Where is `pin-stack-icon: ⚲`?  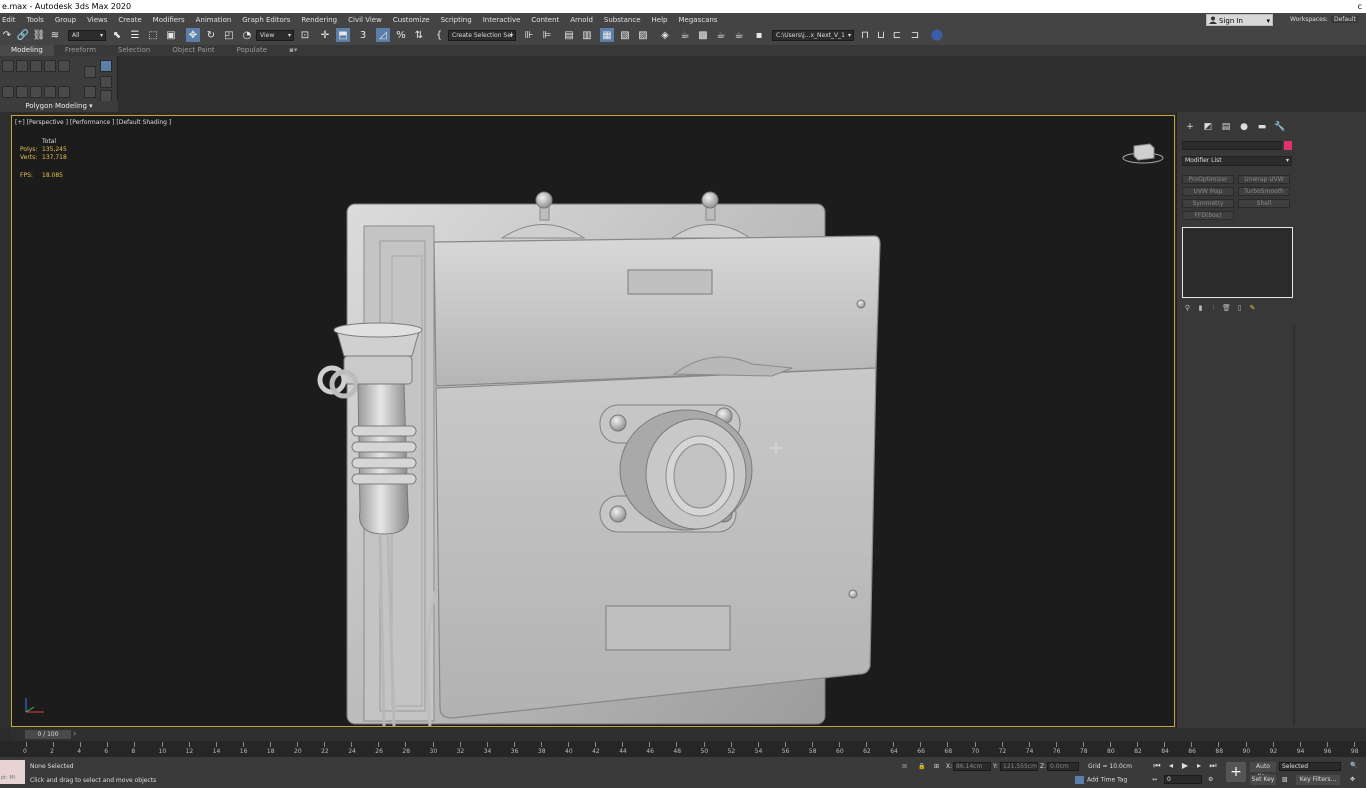
pin-stack-icon: ⚲ is located at coordinates (1187, 308).